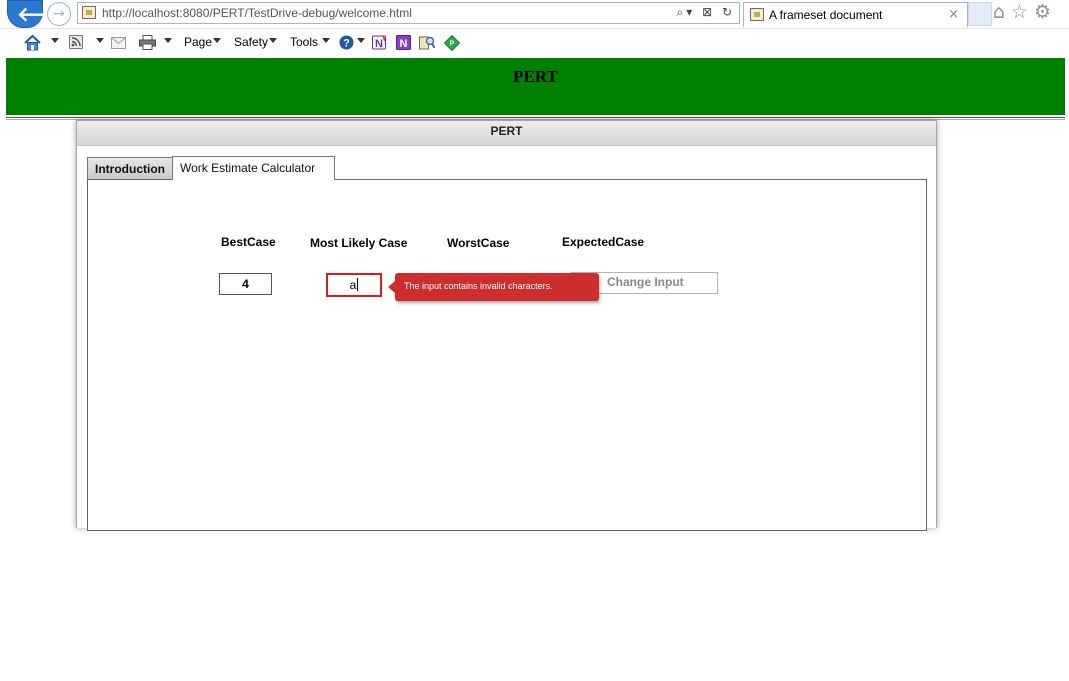 The image size is (1069, 681). What do you see at coordinates (757, 14) in the screenshot?
I see `tab-favicon-icon` at bounding box center [757, 14].